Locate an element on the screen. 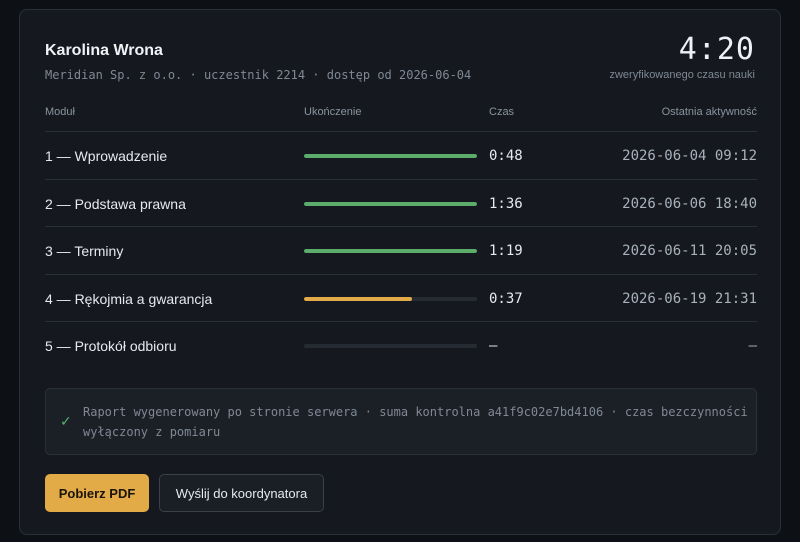  module-last-activity: 2026-06-06 18:40 is located at coordinates (689, 203).